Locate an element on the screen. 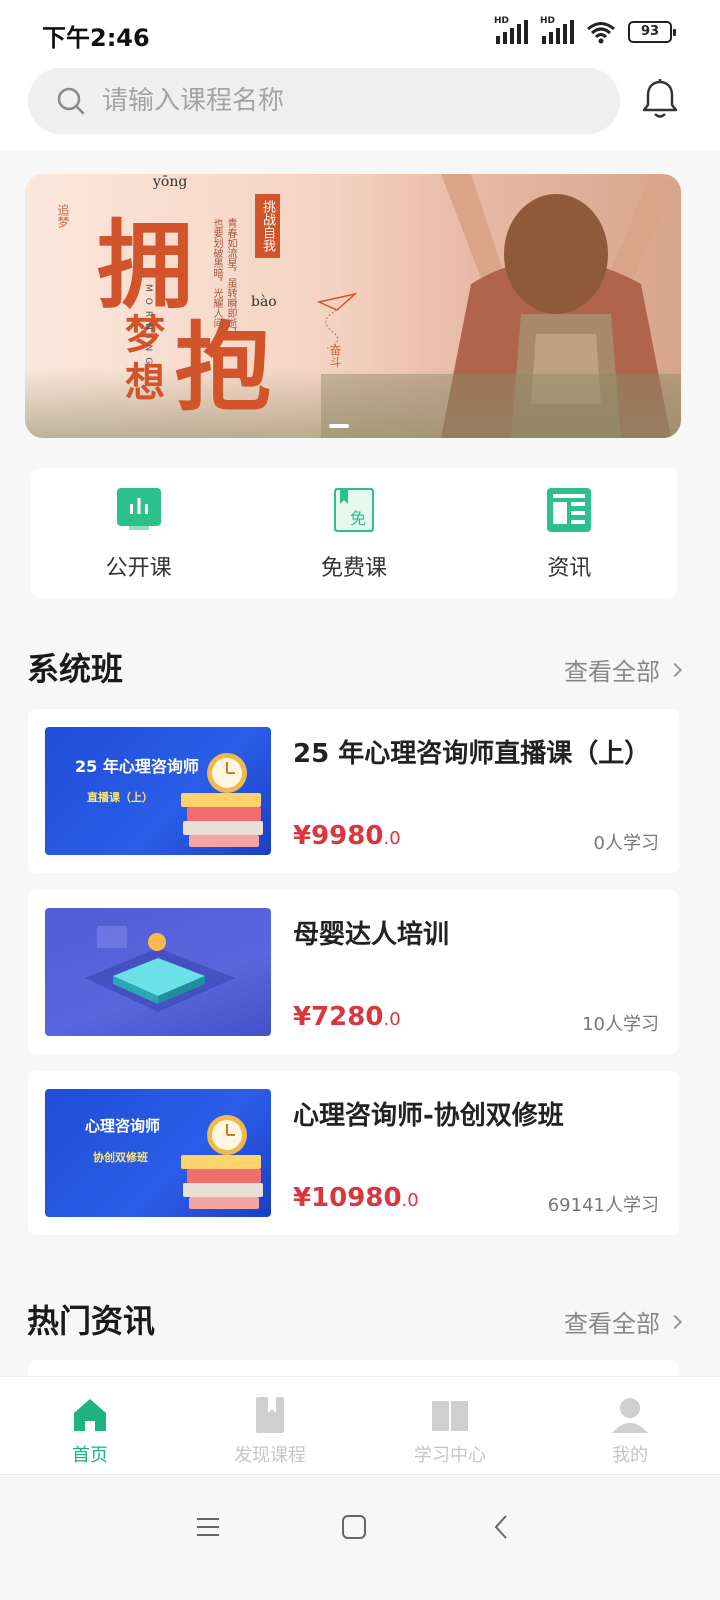  tab-learning-center: 学习中心 is located at coordinates (450, 1425).